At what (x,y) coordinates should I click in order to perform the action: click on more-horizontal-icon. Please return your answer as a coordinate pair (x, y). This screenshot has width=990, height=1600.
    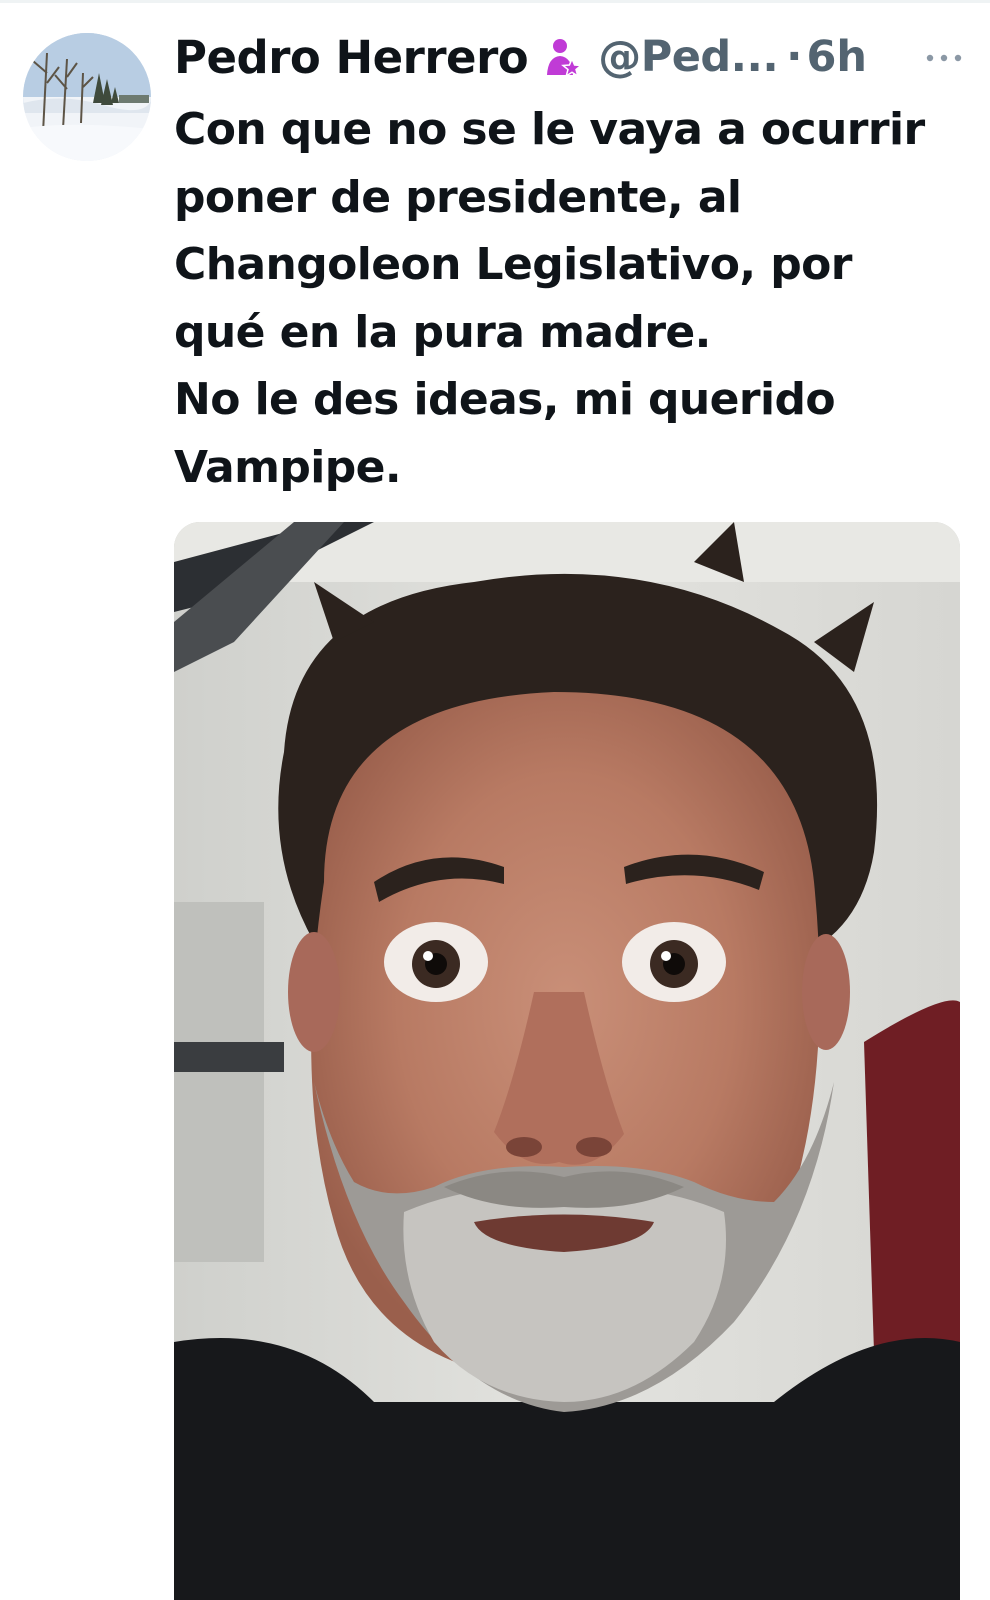
    Looking at the image, I should click on (944, 57).